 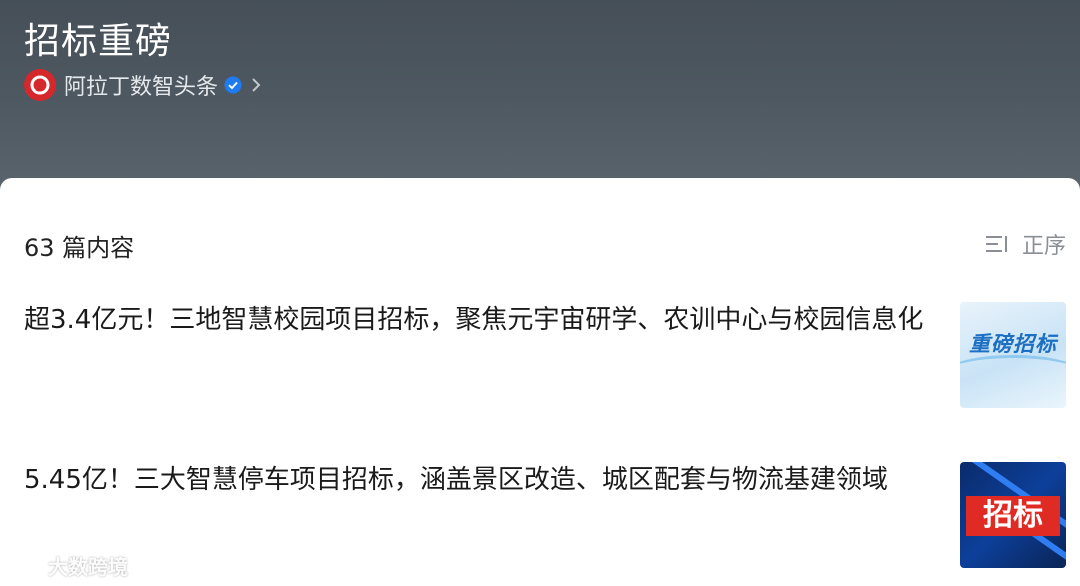 What do you see at coordinates (79, 248) in the screenshot?
I see `article-count: 63 篇内容` at bounding box center [79, 248].